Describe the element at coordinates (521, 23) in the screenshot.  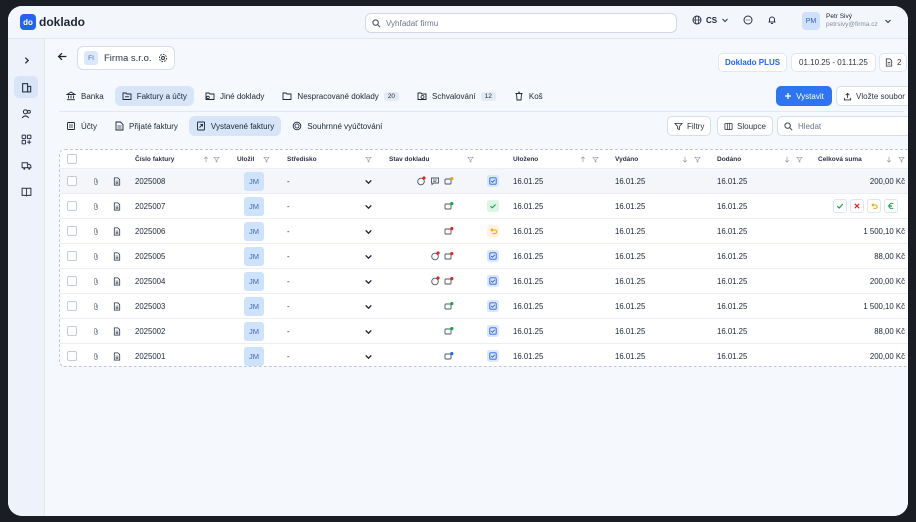
I see `firm-search-input: Vyhľadať firmu` at that location.